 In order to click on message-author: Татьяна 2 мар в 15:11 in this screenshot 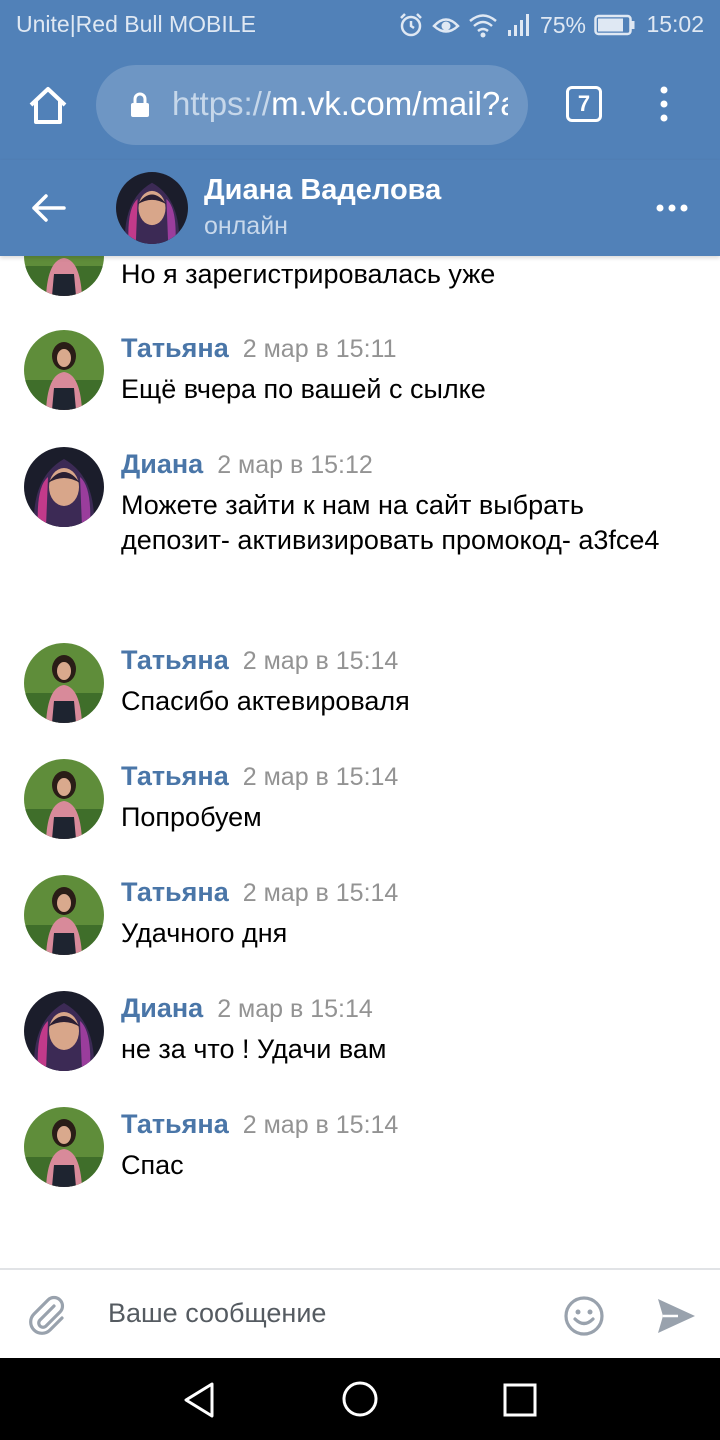, I will do `click(258, 348)`.